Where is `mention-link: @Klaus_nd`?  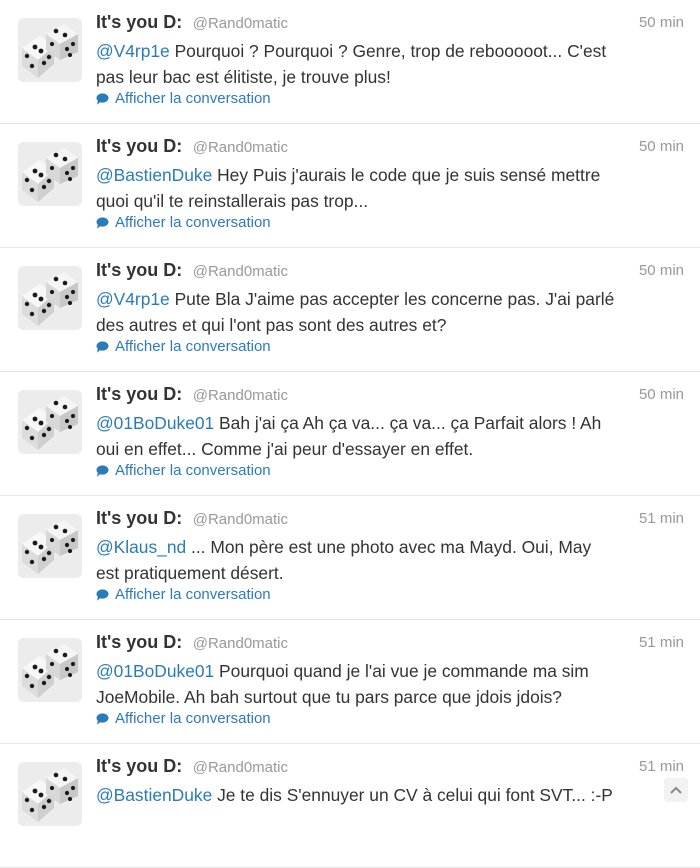
mention-link: @Klaus_nd is located at coordinates (141, 547).